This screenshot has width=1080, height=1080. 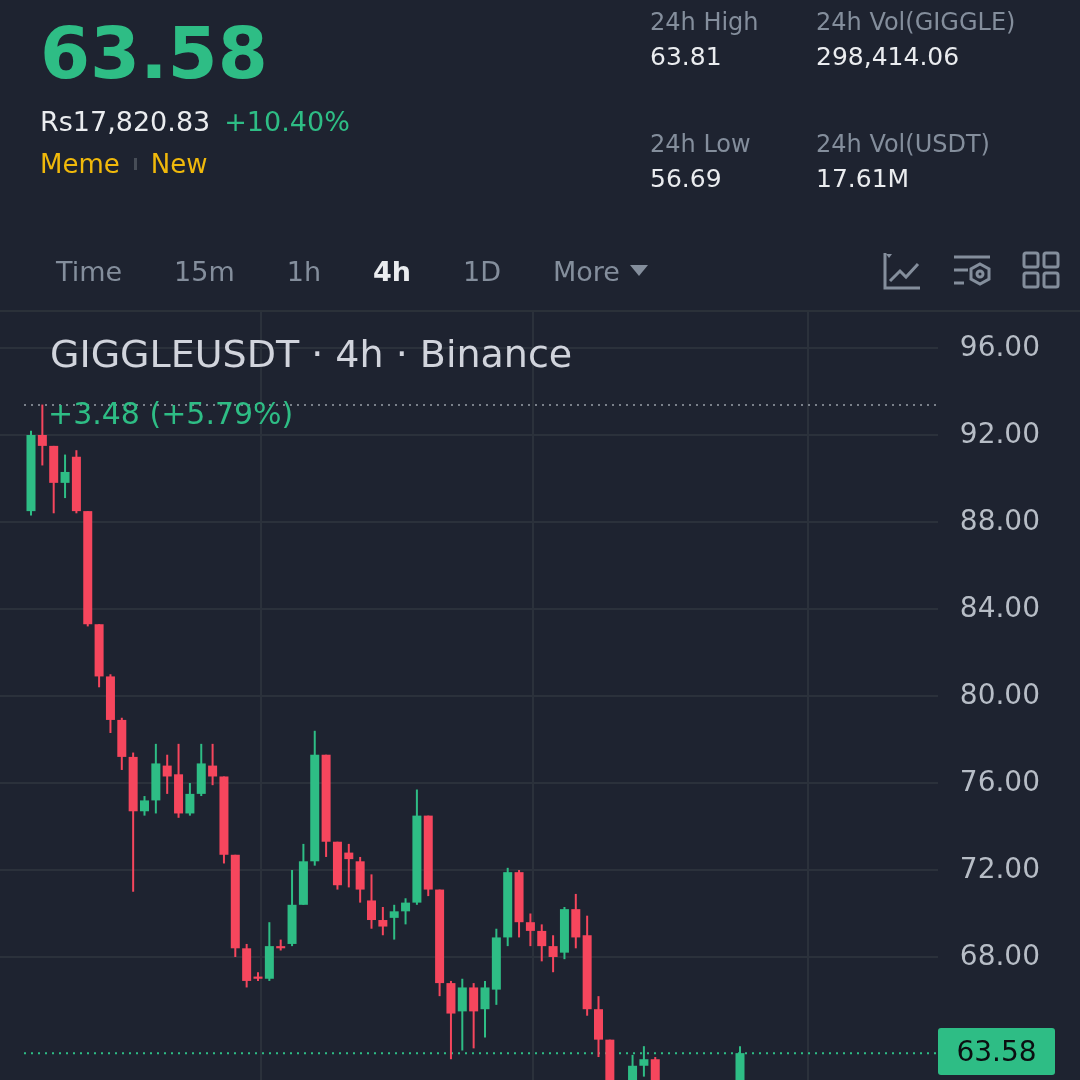 I want to click on axis-label: 72.00, so click(x=999, y=868).